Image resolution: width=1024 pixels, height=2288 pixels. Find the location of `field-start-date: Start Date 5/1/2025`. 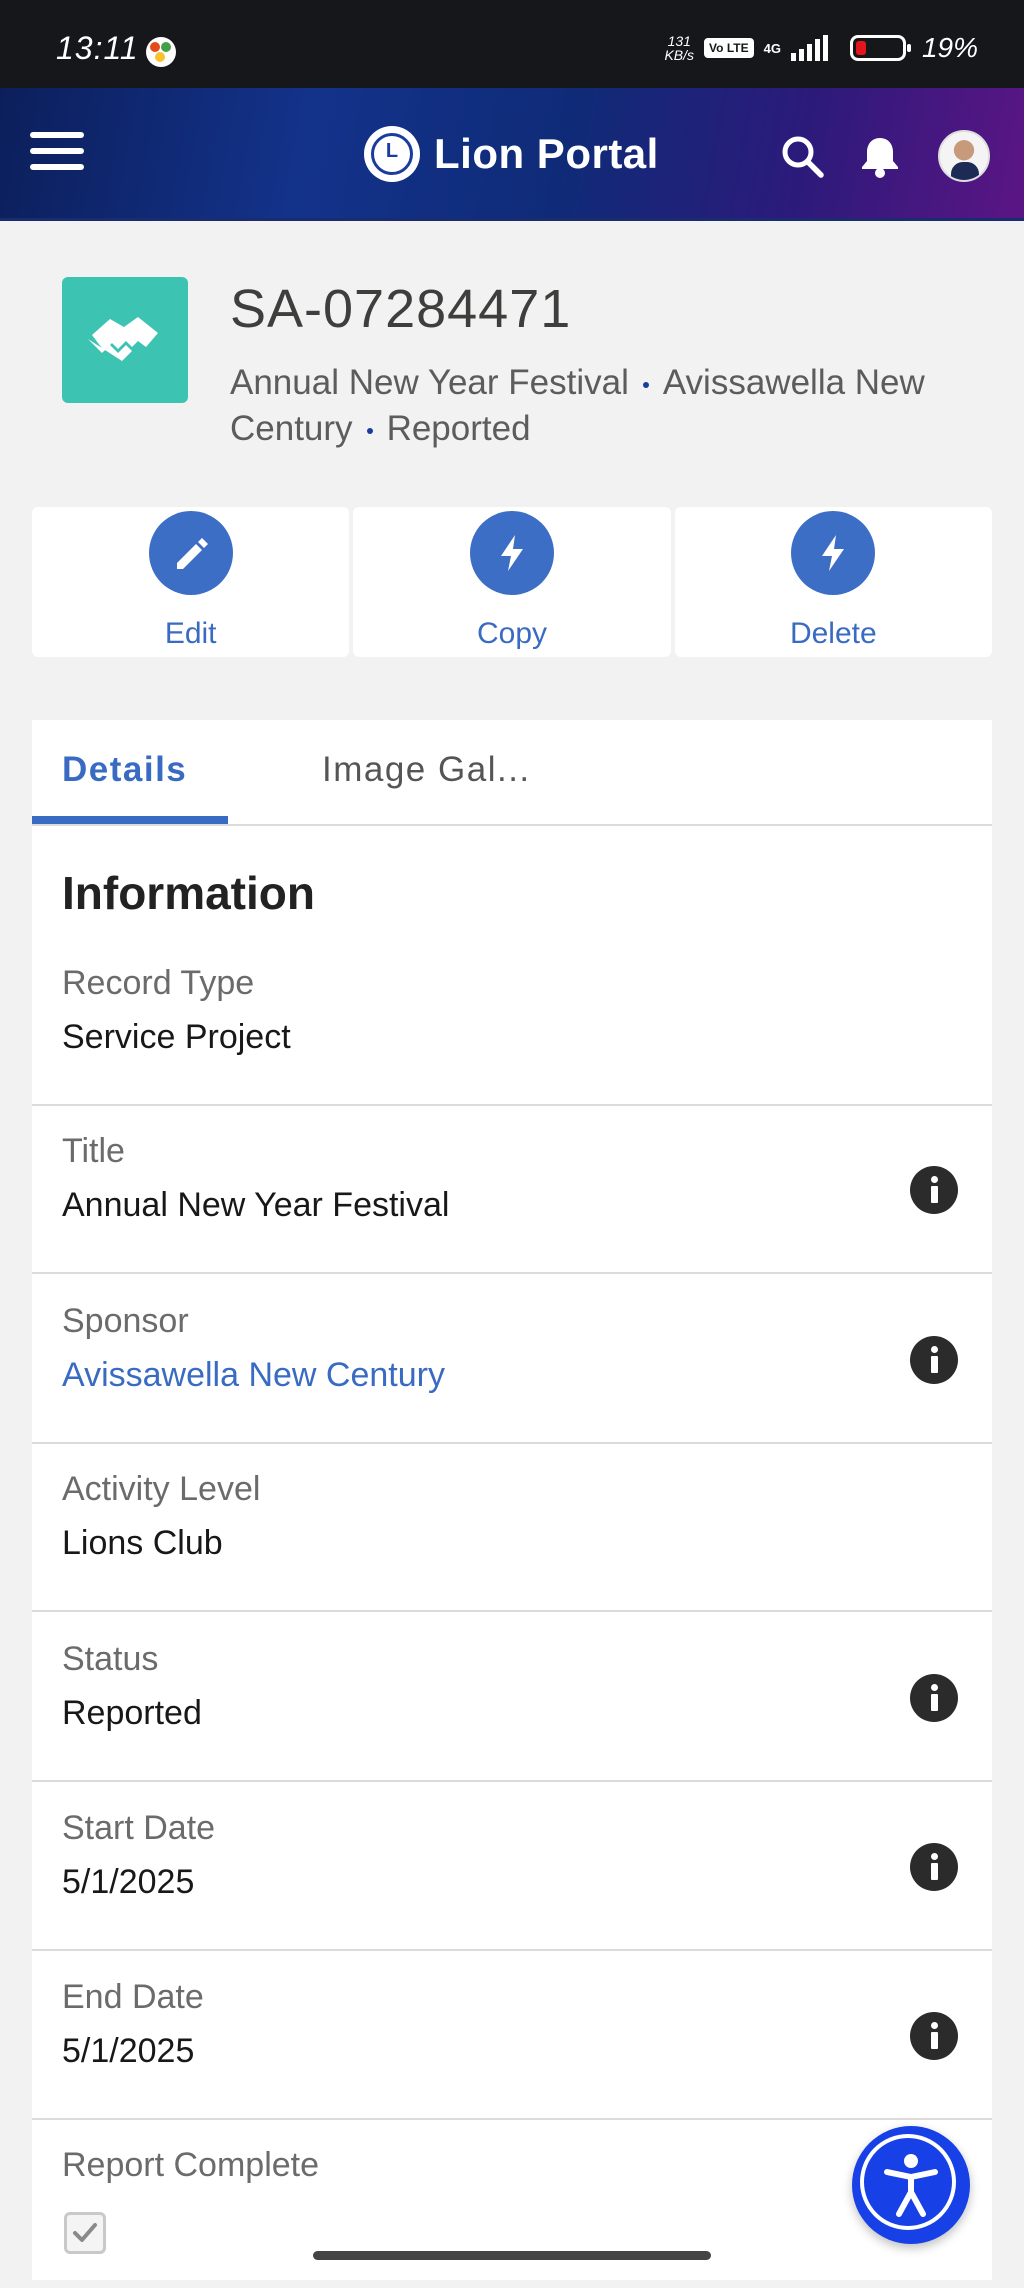

field-start-date: Start Date 5/1/2025 is located at coordinates (512, 1867).